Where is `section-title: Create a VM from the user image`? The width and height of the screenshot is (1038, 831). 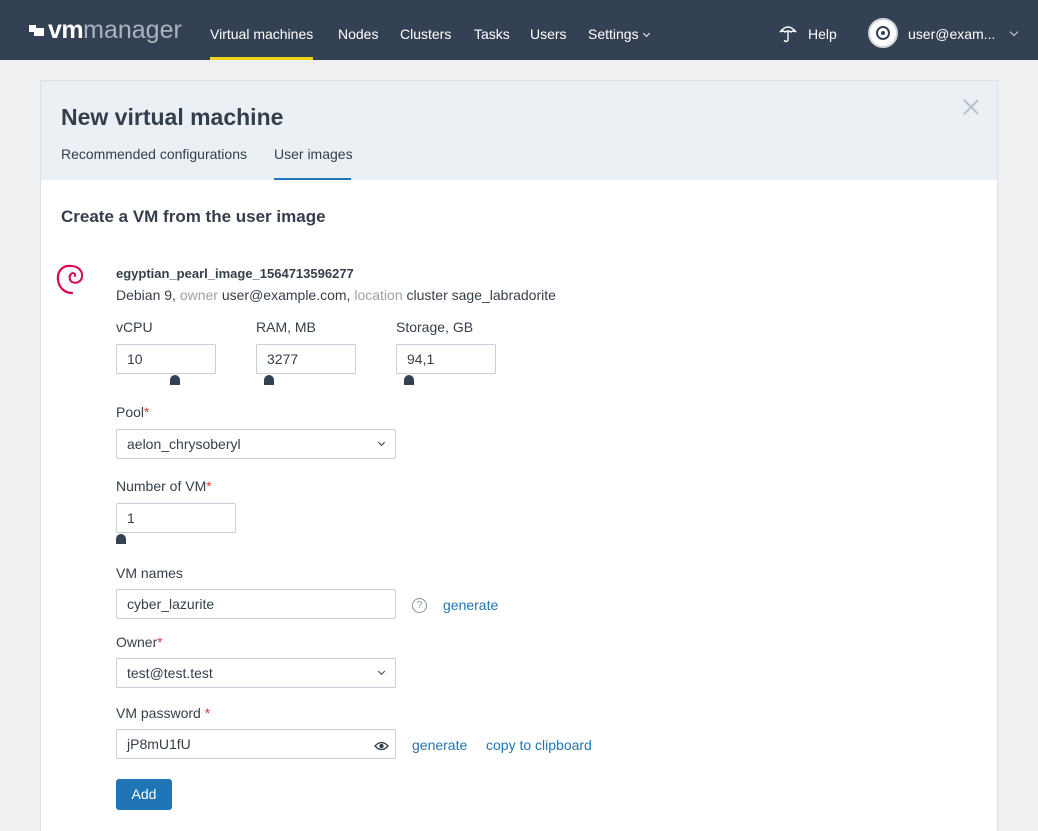
section-title: Create a VM from the user image is located at coordinates (193, 216).